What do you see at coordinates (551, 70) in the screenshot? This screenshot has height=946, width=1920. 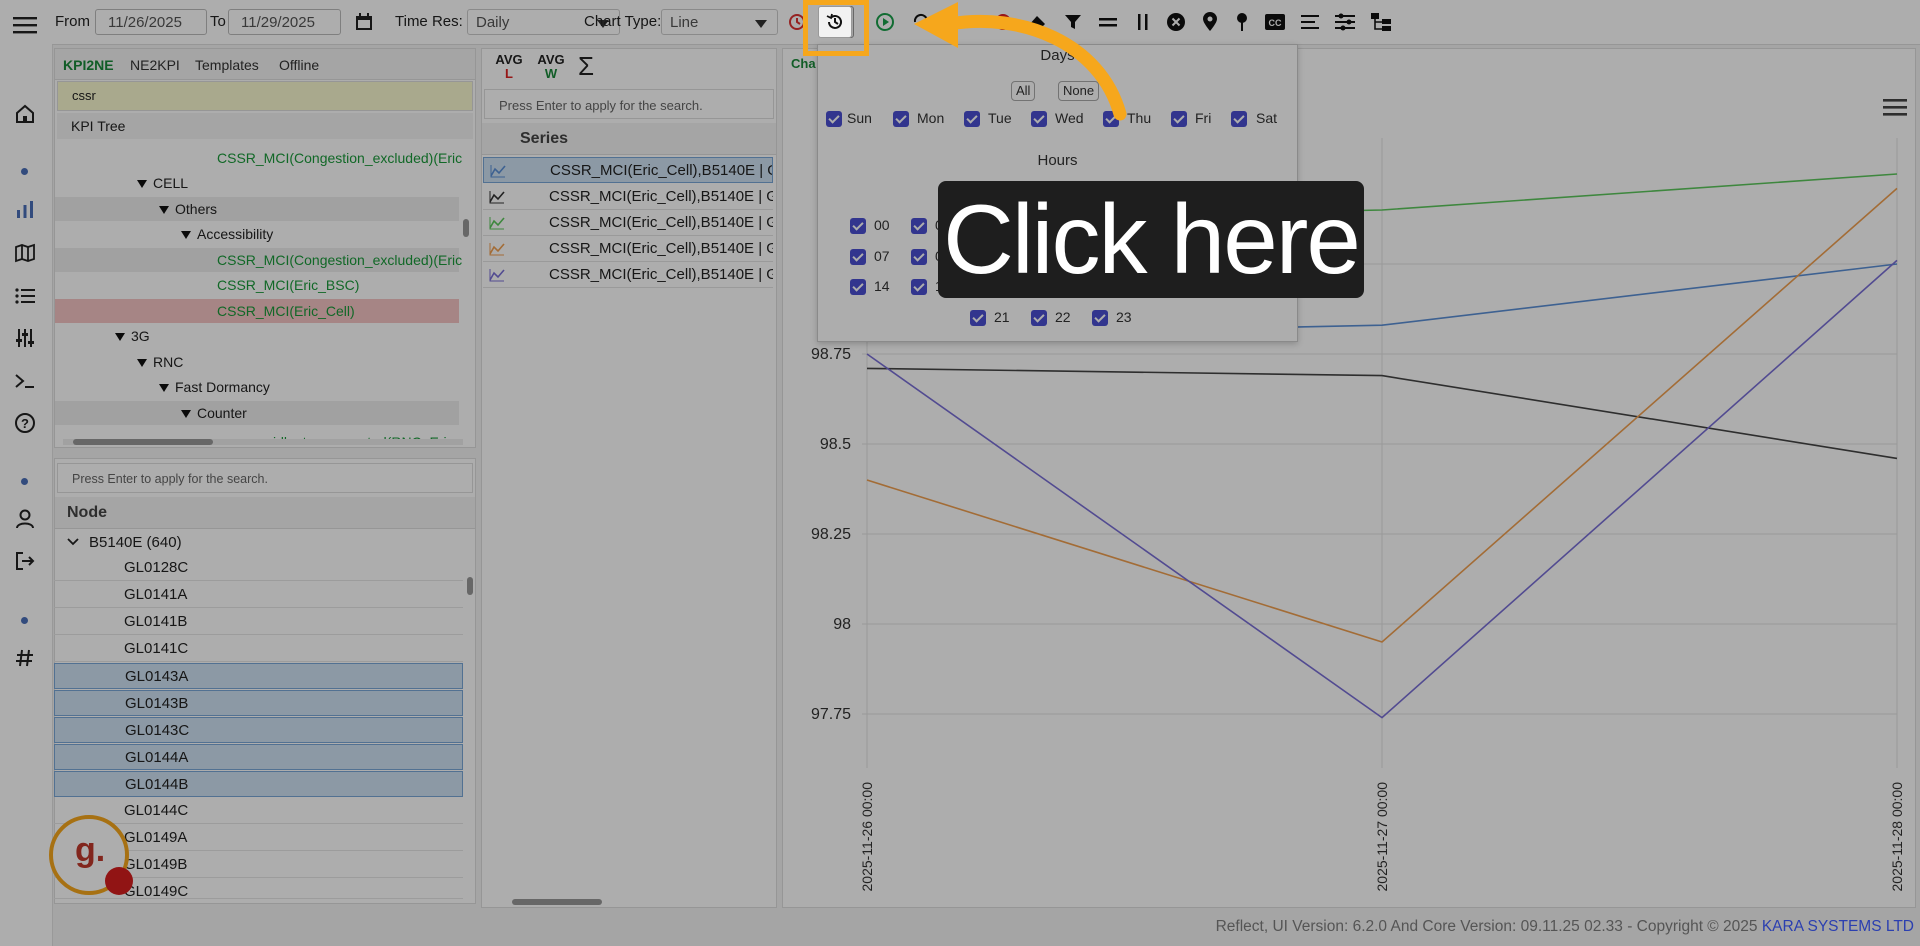 I see `avg-w-button: AVG W` at bounding box center [551, 70].